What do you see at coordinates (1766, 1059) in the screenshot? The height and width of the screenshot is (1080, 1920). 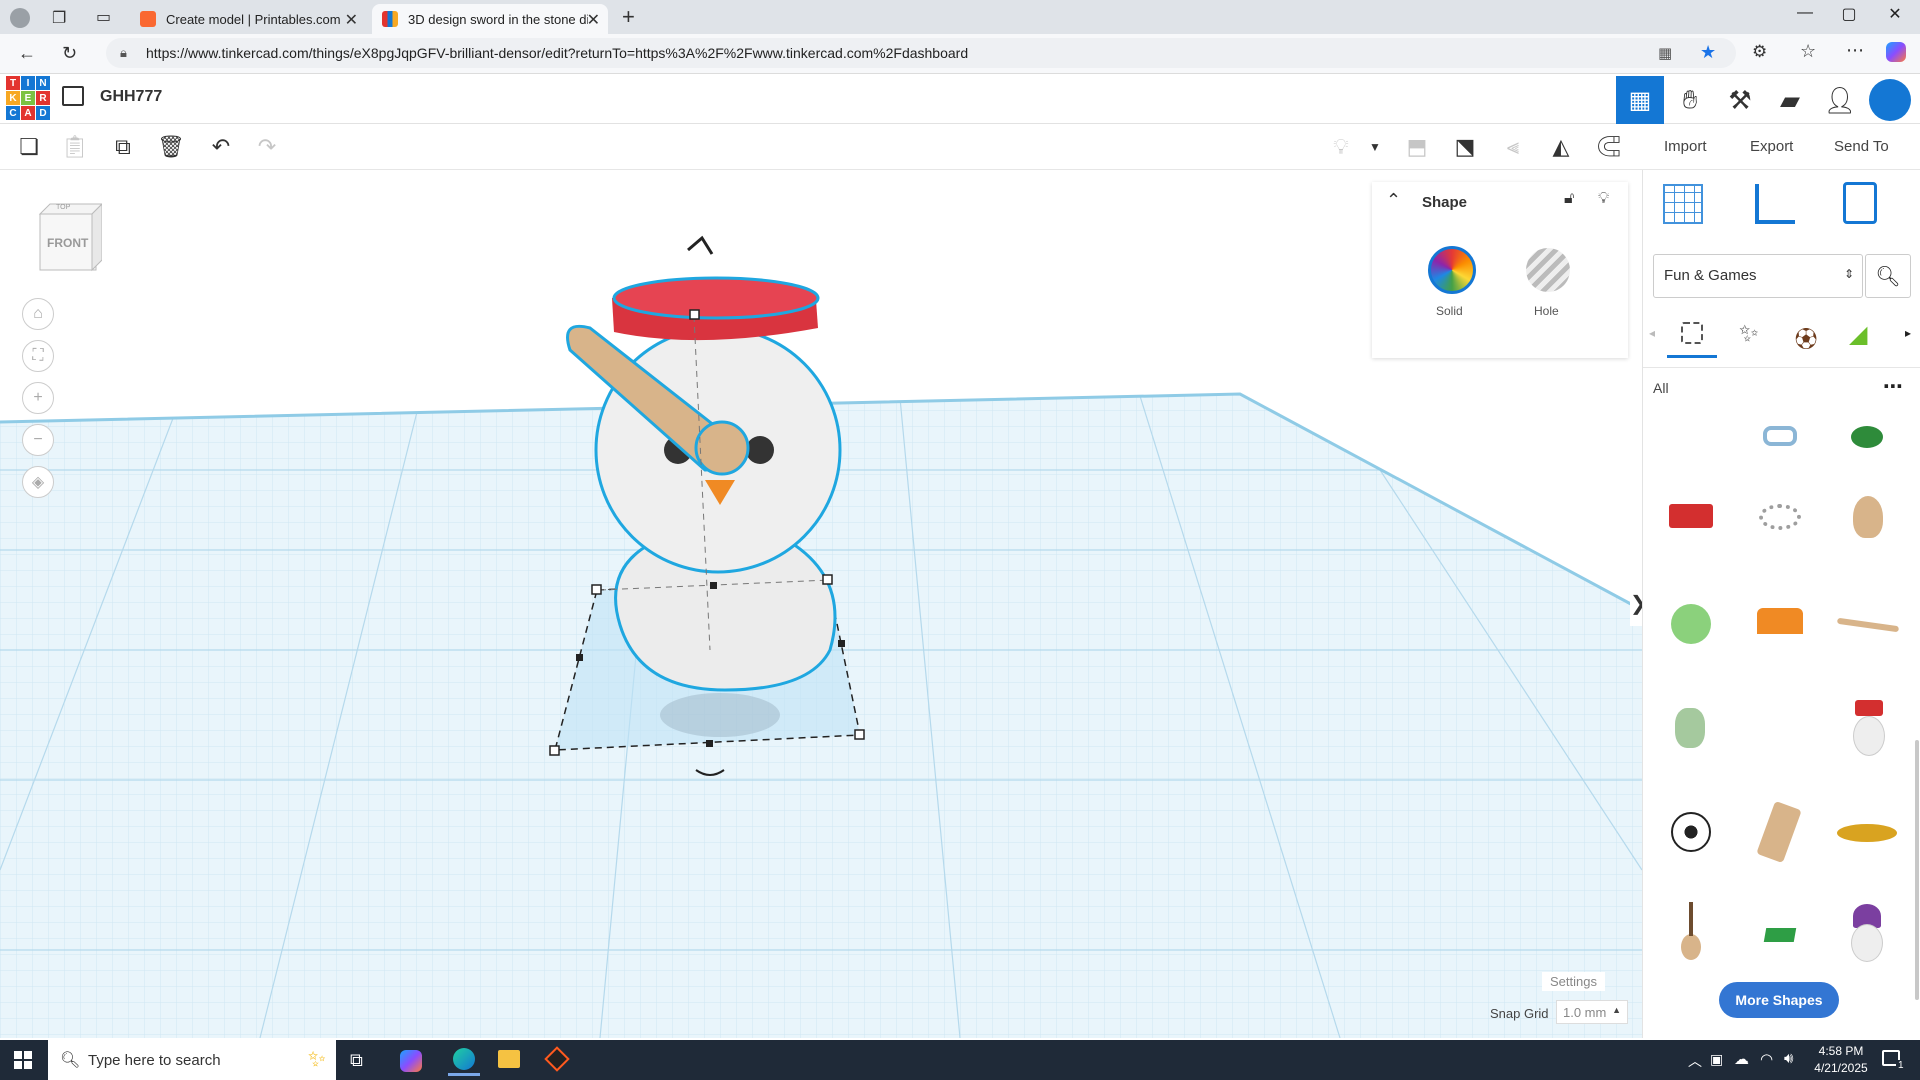 I see `wifi-icon: ◠` at bounding box center [1766, 1059].